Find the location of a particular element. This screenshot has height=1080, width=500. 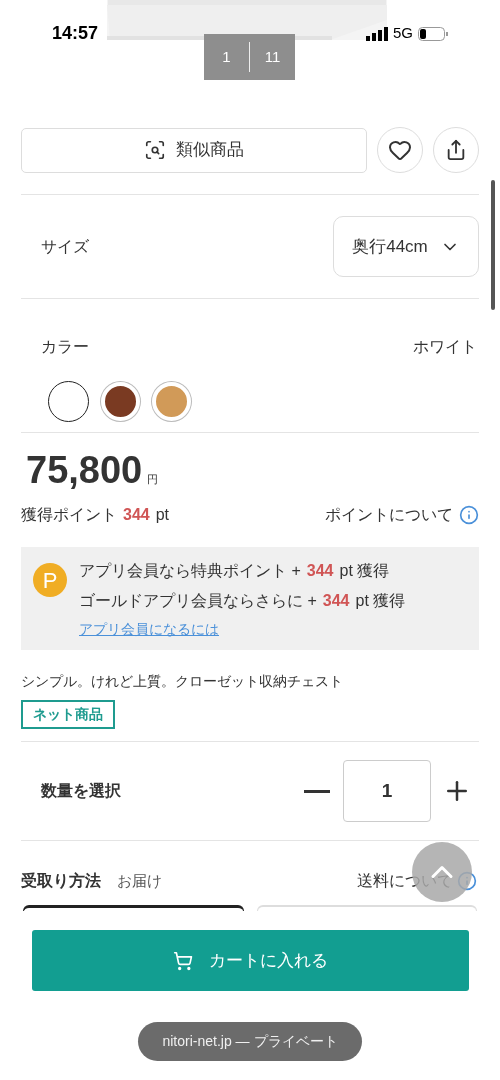

similar-items-button: 類似商品 is located at coordinates (194, 150).